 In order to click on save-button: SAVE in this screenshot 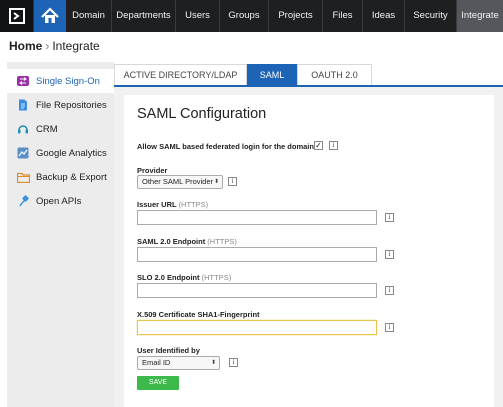, I will do `click(158, 383)`.